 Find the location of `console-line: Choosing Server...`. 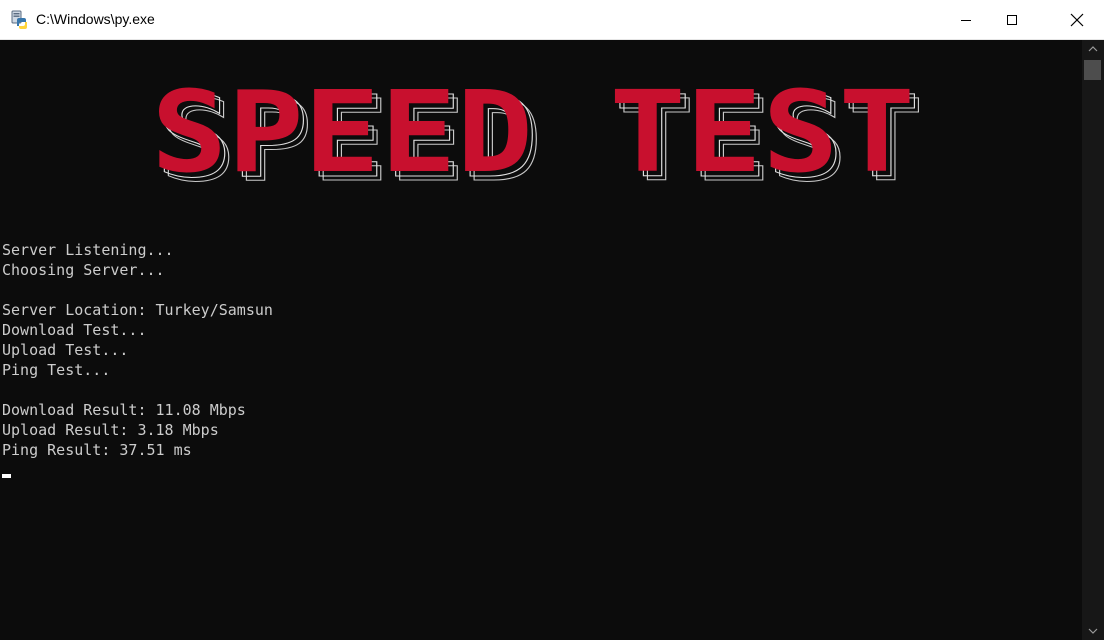

console-line: Choosing Server... is located at coordinates (83, 270).